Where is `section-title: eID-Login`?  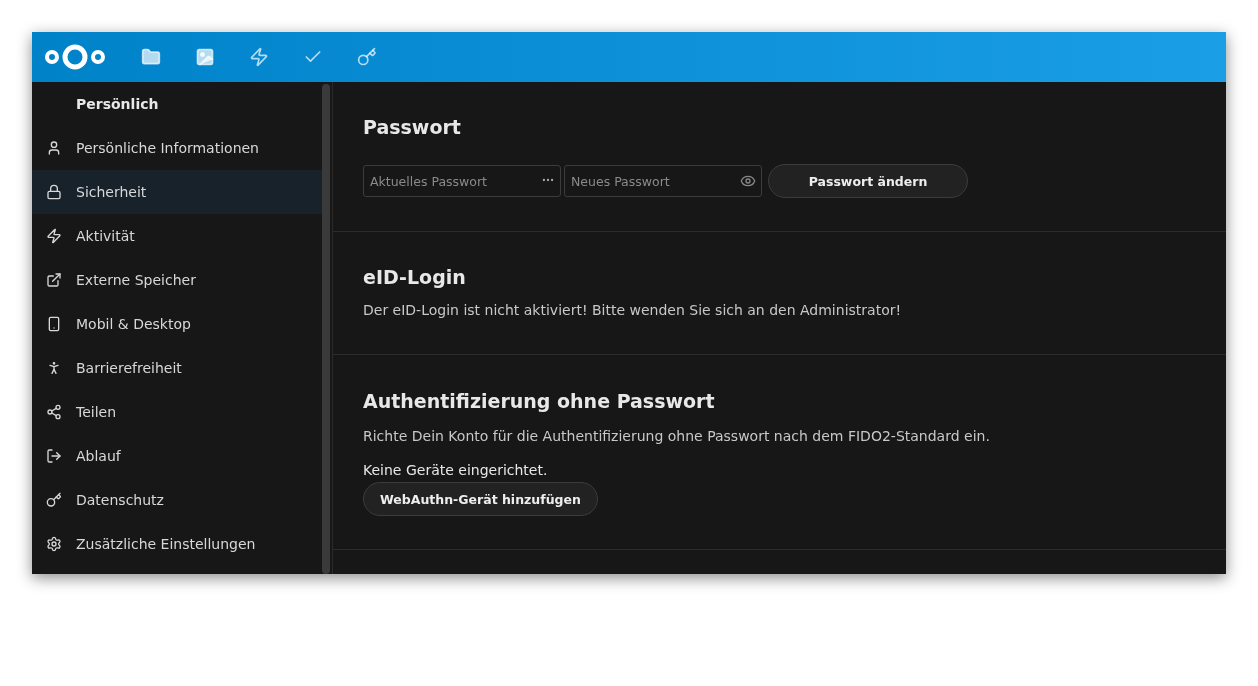
section-title: eID-Login is located at coordinates (415, 277).